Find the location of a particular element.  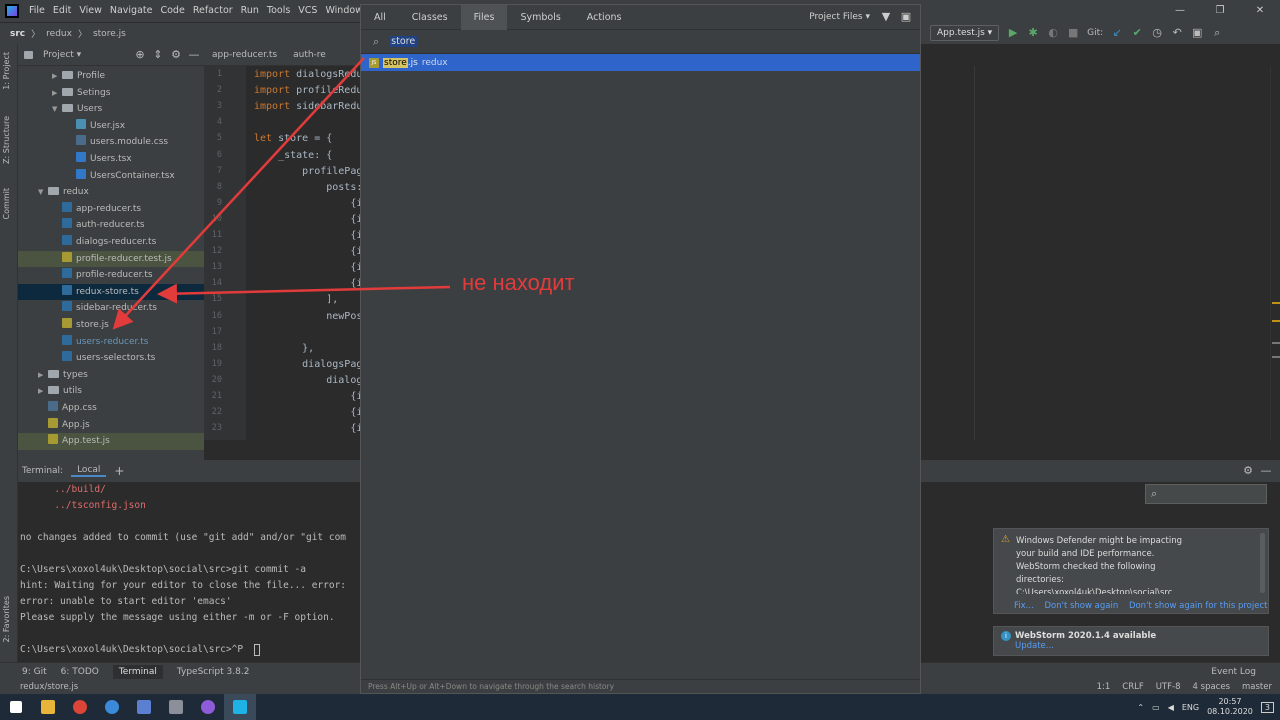

annotation-label: не находит is located at coordinates (518, 282).